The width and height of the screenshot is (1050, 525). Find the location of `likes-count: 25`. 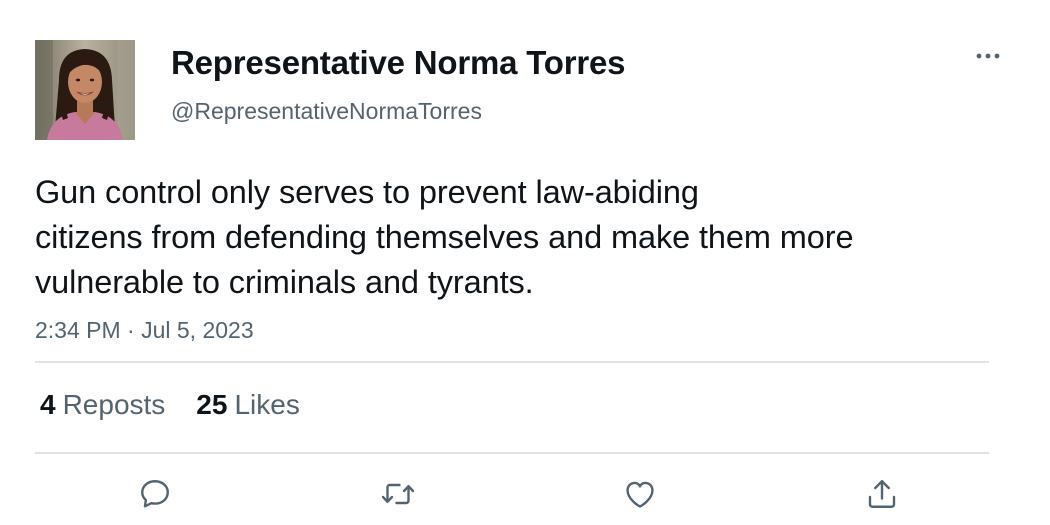

likes-count: 25 is located at coordinates (212, 404).